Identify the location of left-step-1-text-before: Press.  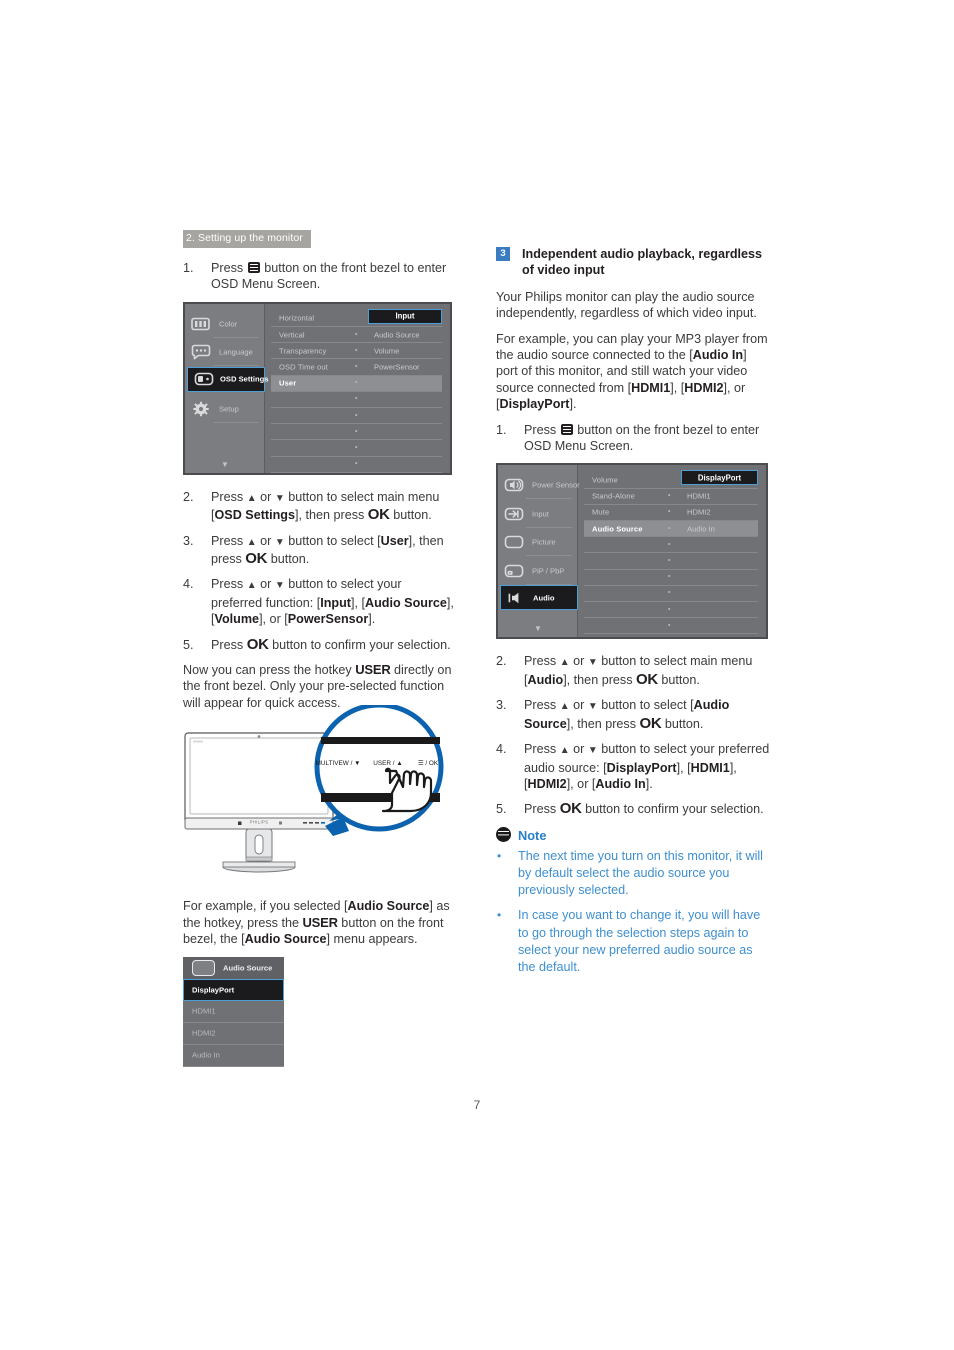
(227, 268).